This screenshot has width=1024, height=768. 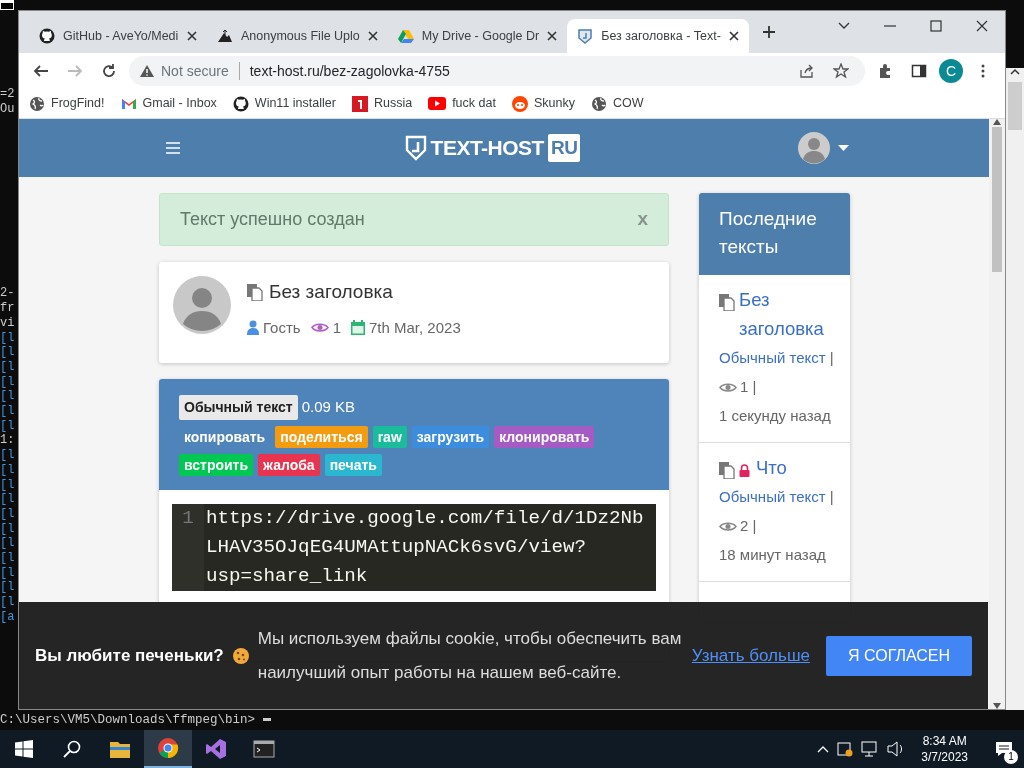 What do you see at coordinates (885, 71) in the screenshot?
I see `extensions-icon` at bounding box center [885, 71].